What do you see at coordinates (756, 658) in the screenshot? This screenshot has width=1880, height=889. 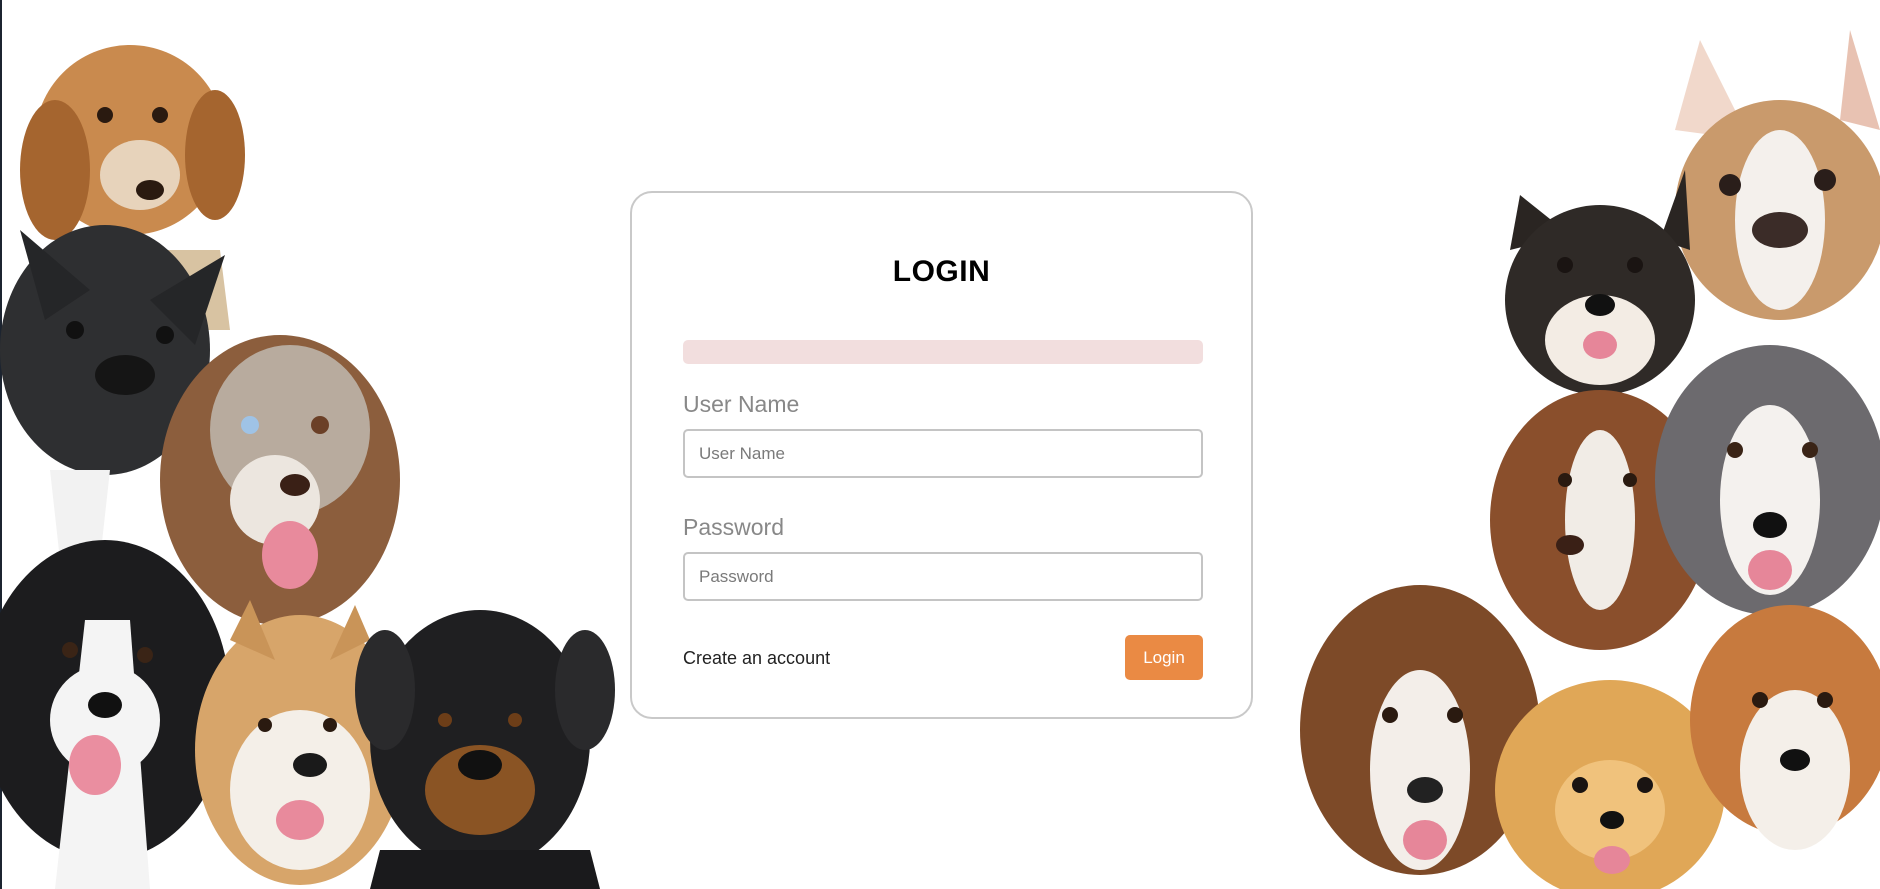 I see `create-account-link: Create an account` at bounding box center [756, 658].